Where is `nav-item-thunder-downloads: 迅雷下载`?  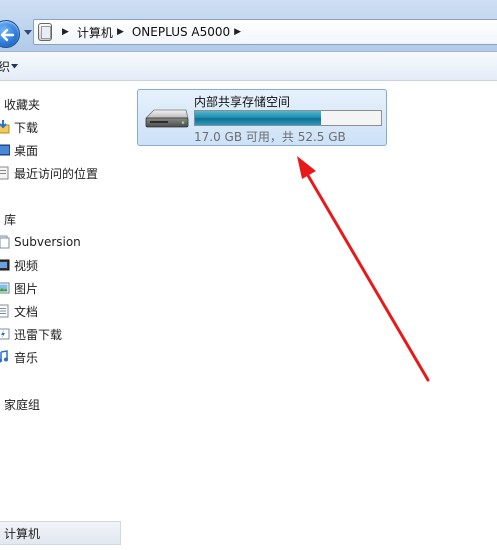 nav-item-thunder-downloads: 迅雷下载 is located at coordinates (31, 334).